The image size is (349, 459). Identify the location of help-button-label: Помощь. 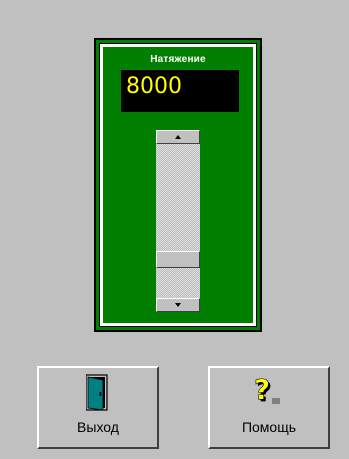
(269, 427).